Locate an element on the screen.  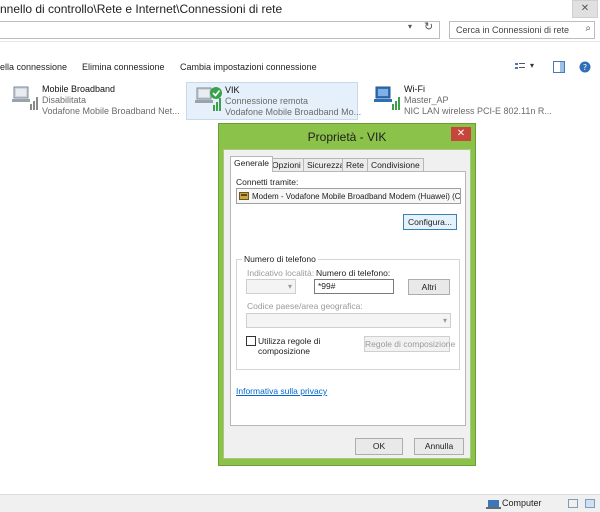
phone-group-label: Numero di telefono is located at coordinates (280, 259).